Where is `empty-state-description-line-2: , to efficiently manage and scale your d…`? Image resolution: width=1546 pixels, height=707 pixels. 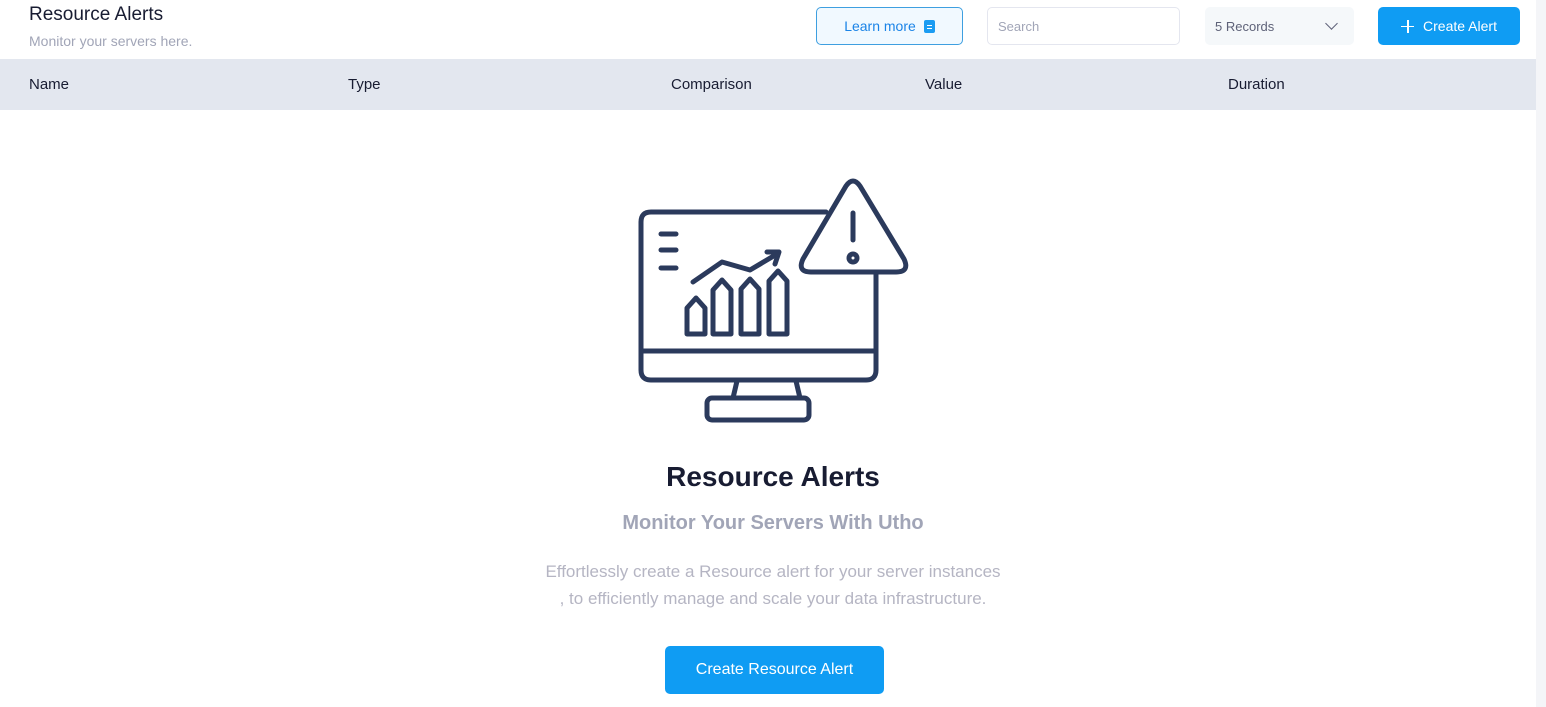 empty-state-description-line-2: , to efficiently manage and scale your d… is located at coordinates (773, 598).